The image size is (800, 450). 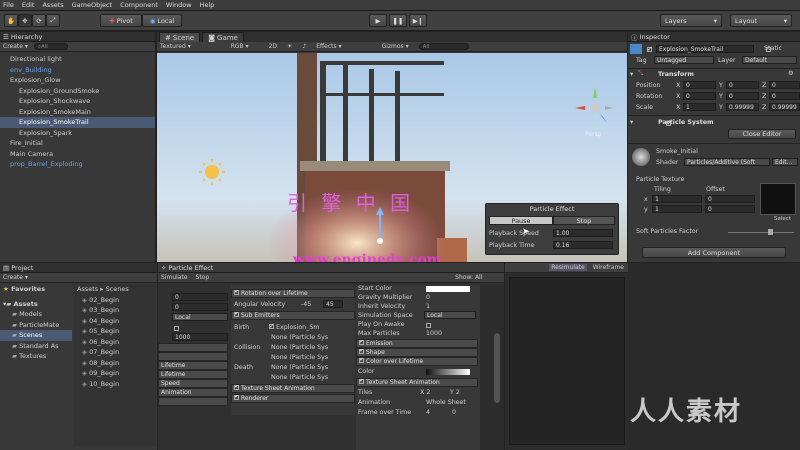 What do you see at coordinates (428, 412) in the screenshot?
I see `frame-over-time-field: 4` at bounding box center [428, 412].